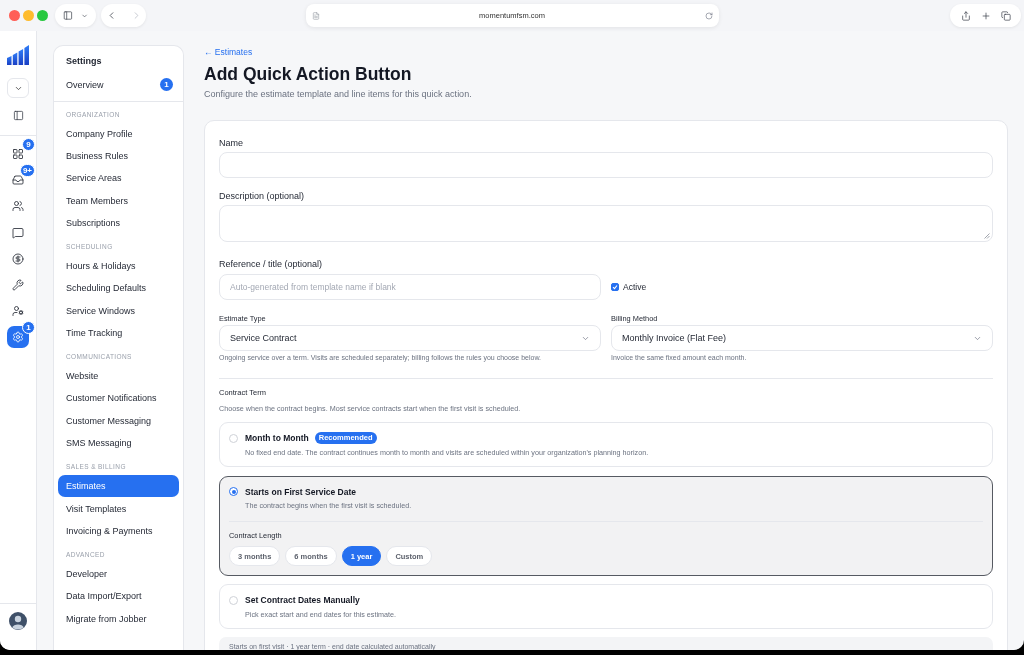  Describe the element at coordinates (118, 376) in the screenshot. I see `nav-item: Website` at that location.